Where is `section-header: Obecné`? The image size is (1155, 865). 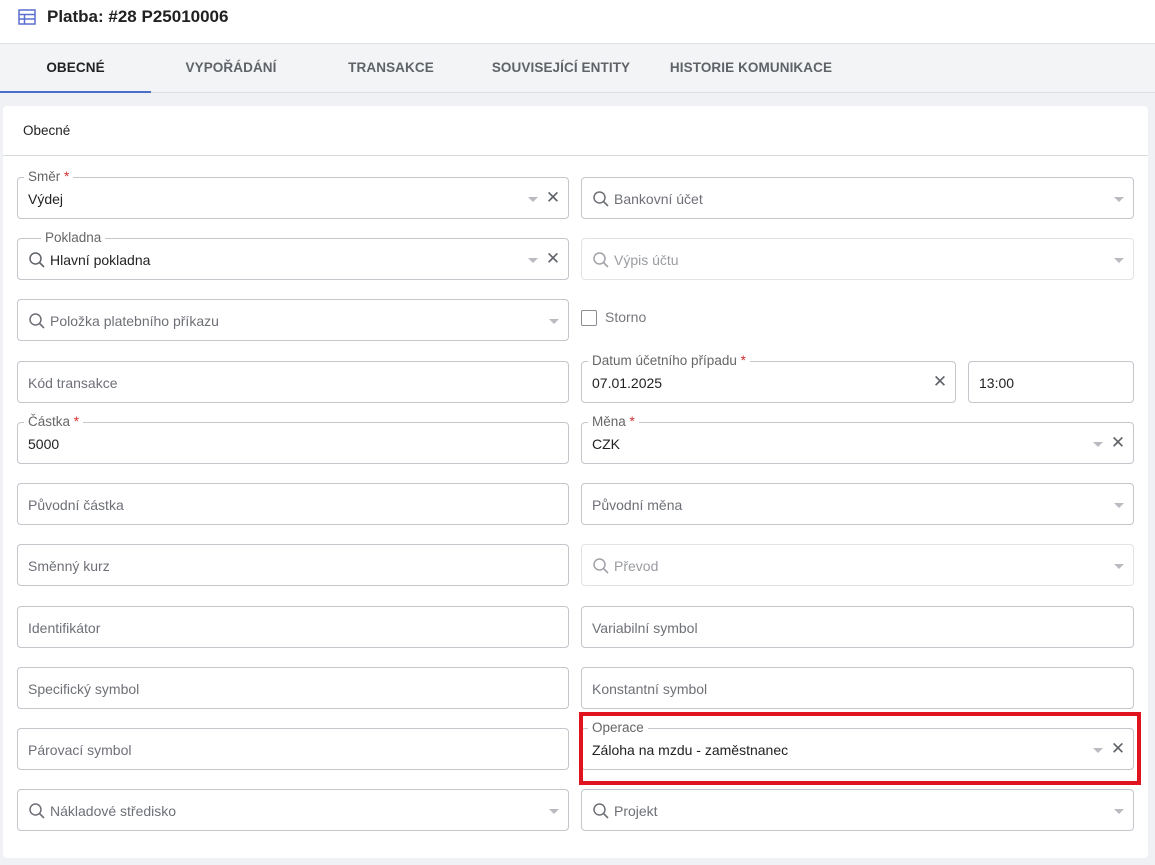 section-header: Obecné is located at coordinates (575, 131).